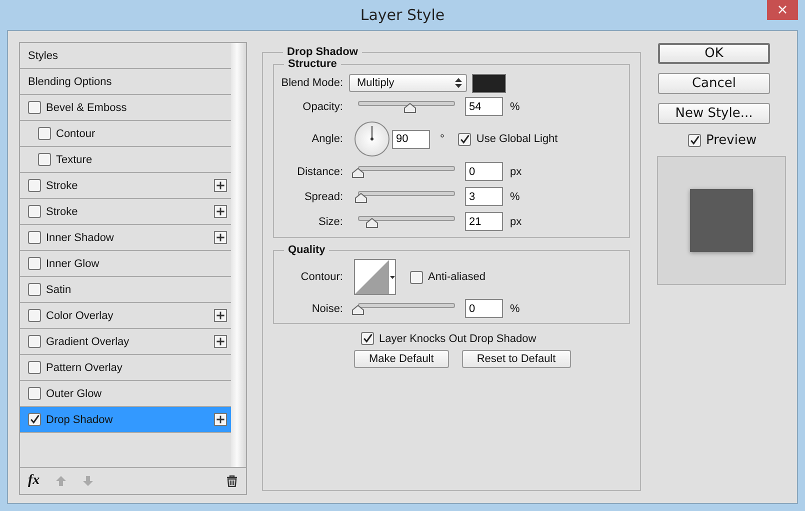 This screenshot has width=805, height=511. Describe the element at coordinates (76, 134) in the screenshot. I see `effect-label: Contour` at that location.